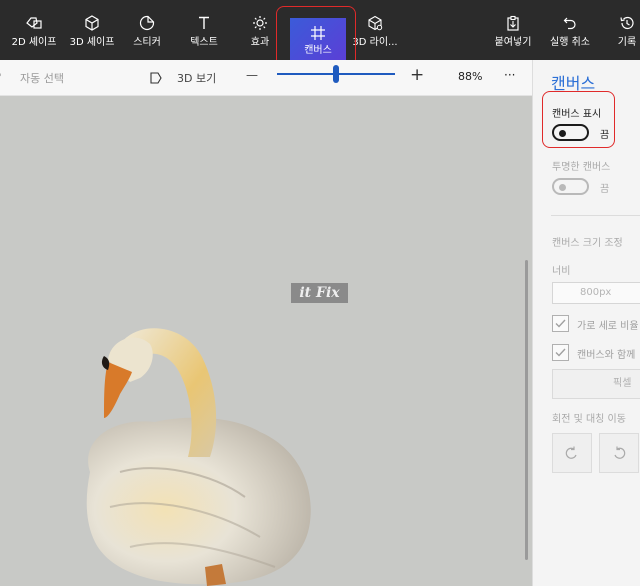 The width and height of the screenshot is (640, 586). What do you see at coordinates (196, 78) in the screenshot?
I see `3d-view-button: 3D 보기` at bounding box center [196, 78].